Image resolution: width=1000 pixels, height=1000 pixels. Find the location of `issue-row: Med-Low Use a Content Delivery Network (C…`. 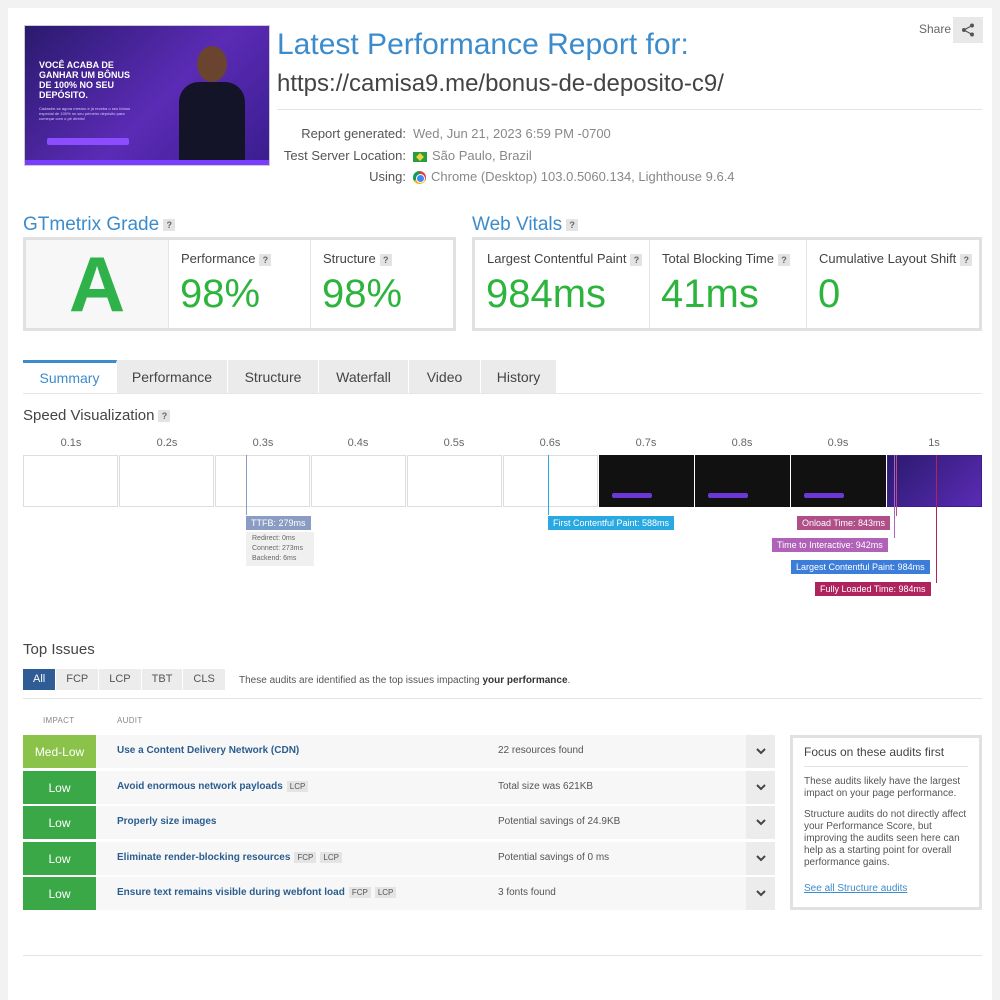

issue-row: Med-Low Use a Content Delivery Network (C… is located at coordinates (399, 751).